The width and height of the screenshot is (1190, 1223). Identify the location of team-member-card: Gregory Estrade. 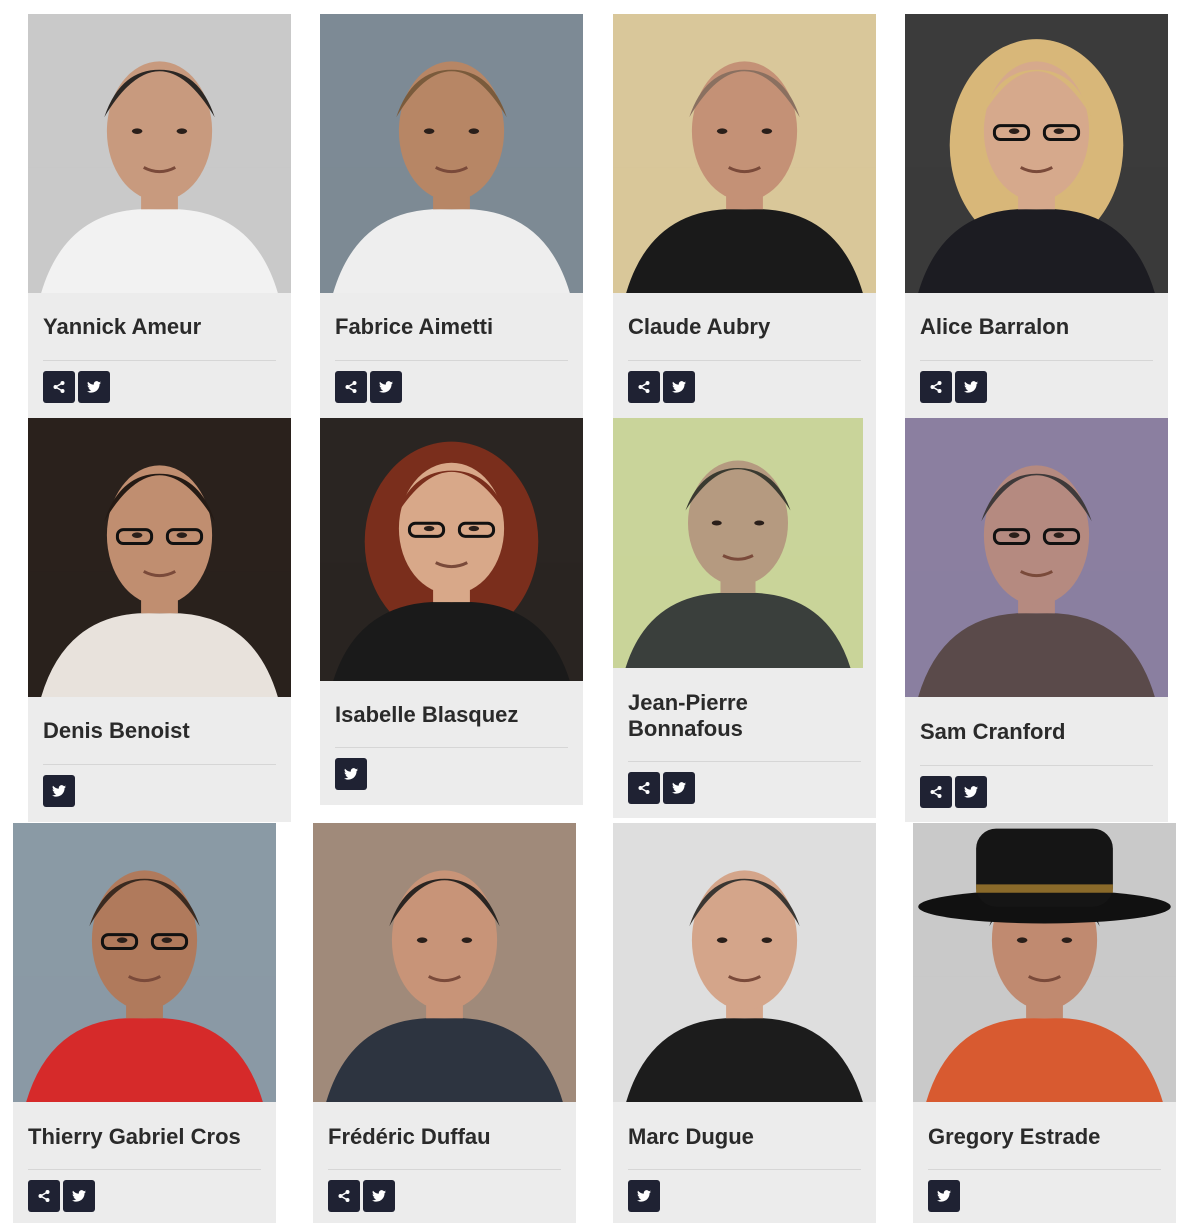
(1044, 1023).